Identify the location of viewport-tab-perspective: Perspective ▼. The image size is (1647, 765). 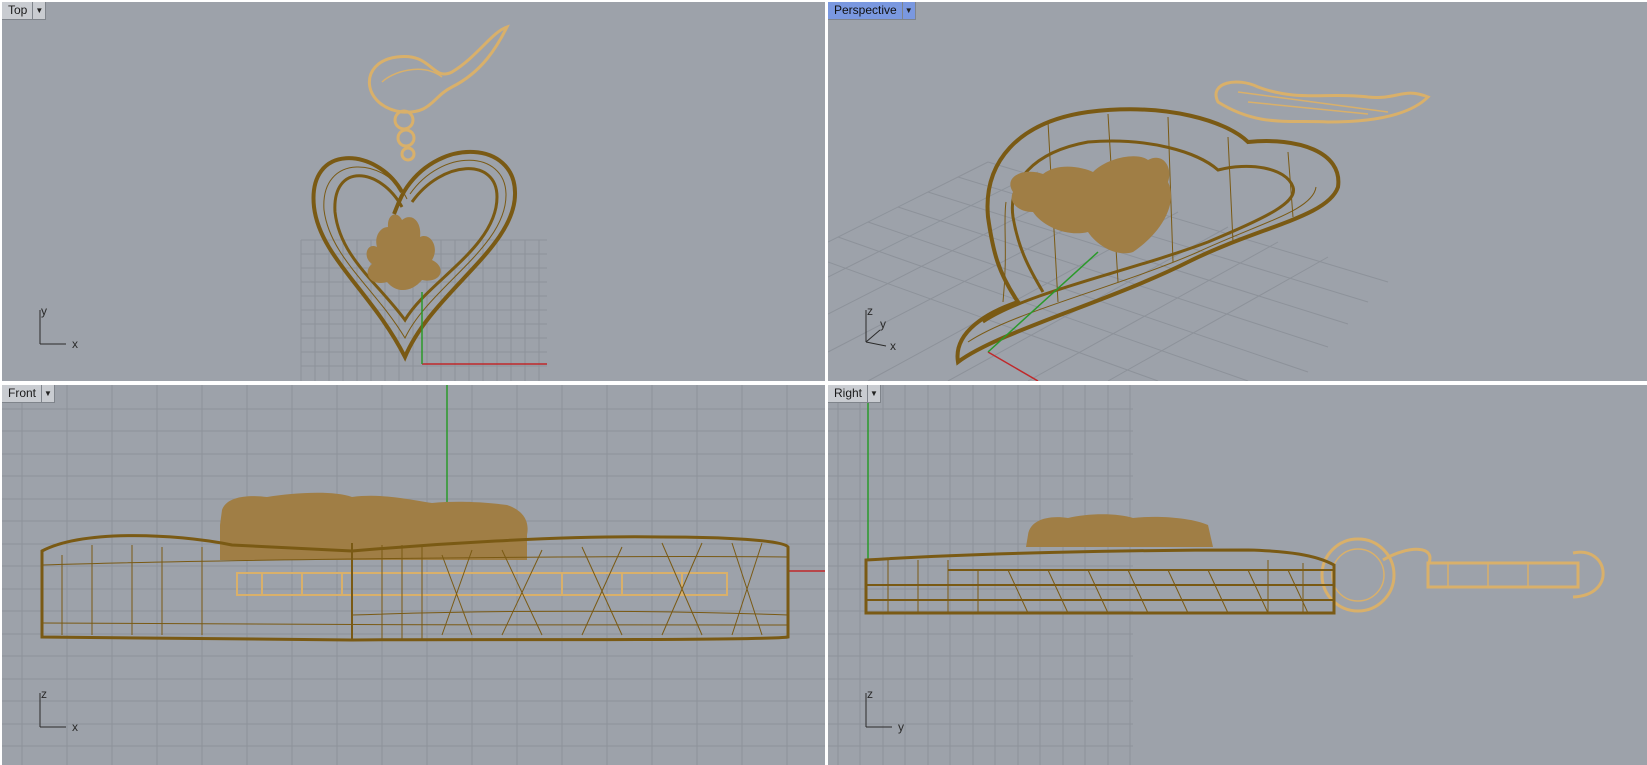
(872, 11).